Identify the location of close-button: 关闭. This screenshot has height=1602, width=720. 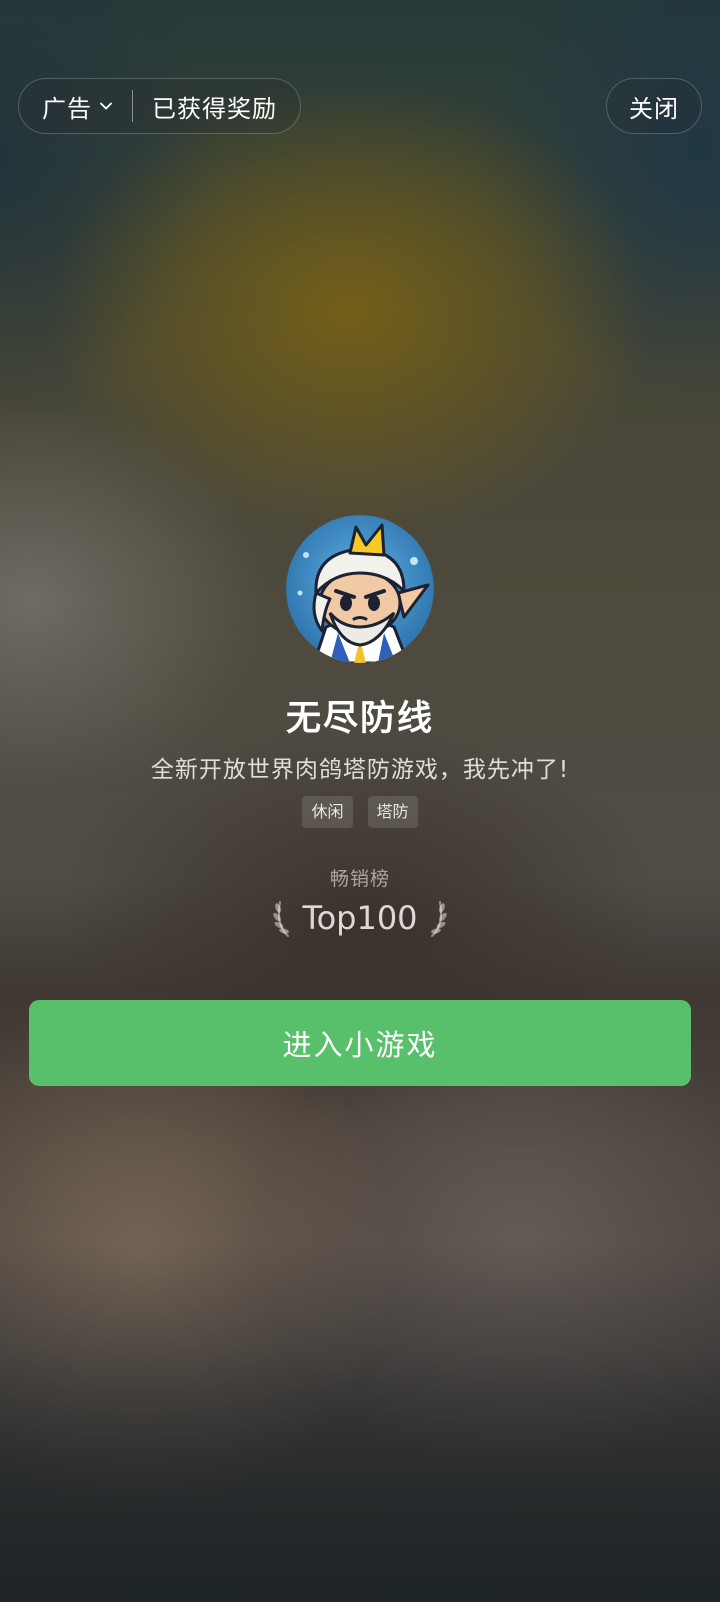
(654, 106).